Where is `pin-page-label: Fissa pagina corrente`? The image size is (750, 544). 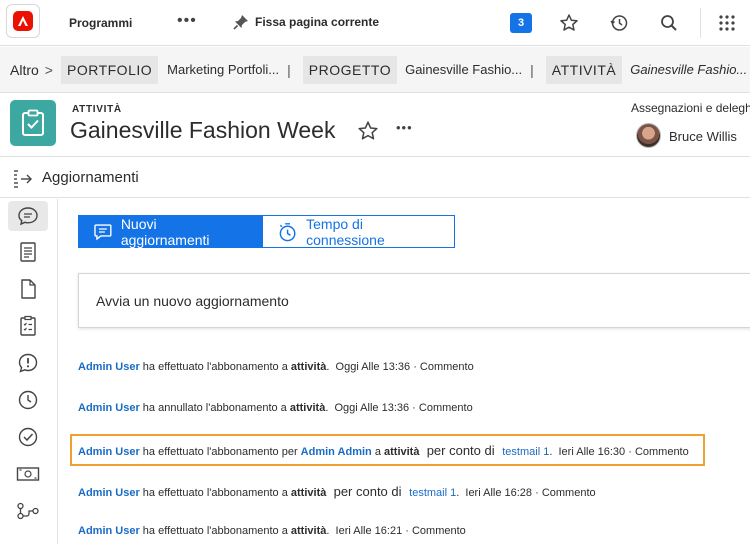 pin-page-label: Fissa pagina corrente is located at coordinates (317, 22).